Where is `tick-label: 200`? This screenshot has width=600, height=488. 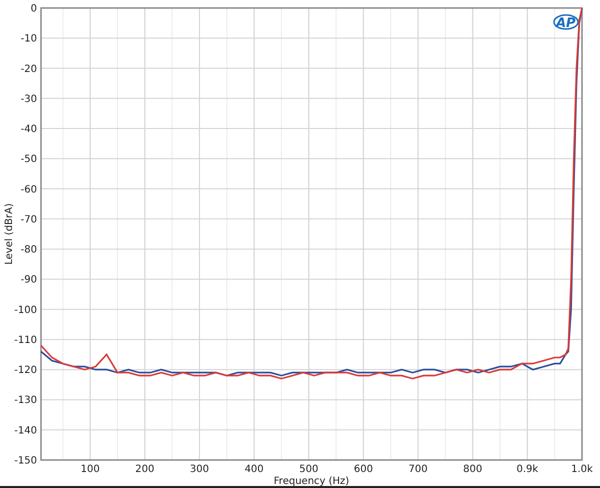 tick-label: 200 is located at coordinates (144, 469).